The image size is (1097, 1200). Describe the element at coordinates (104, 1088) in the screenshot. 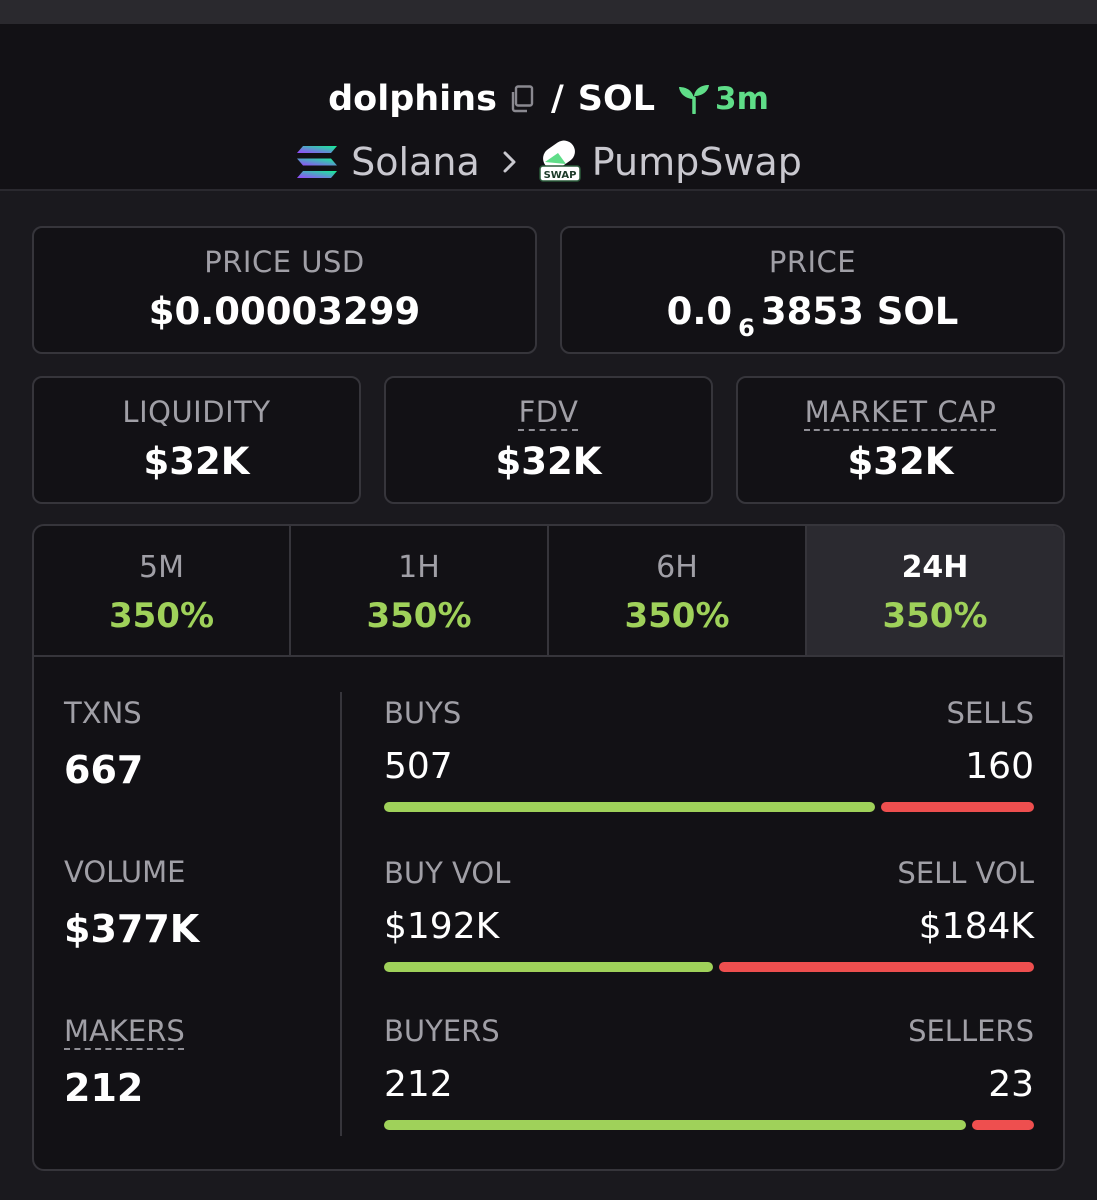

I see `makers-value: 212` at that location.